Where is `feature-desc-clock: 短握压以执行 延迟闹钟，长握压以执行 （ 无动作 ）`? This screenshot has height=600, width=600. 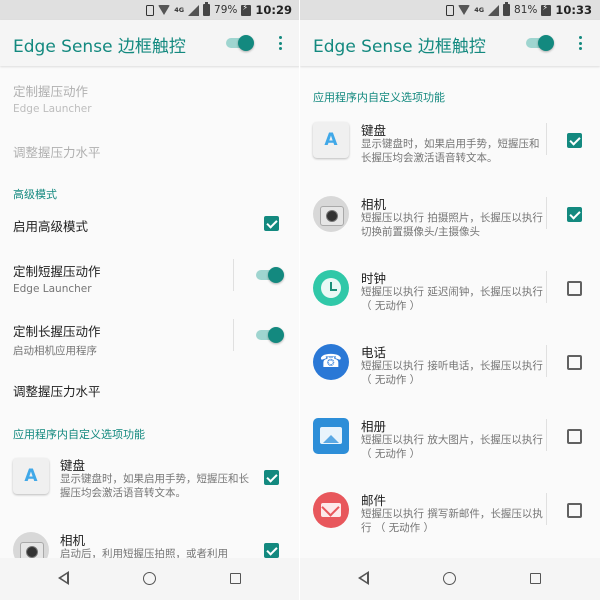
feature-desc-clock: 短握压以执行 延迟闹钟，长握压以执行 （ 无动作 ） is located at coordinates (452, 299).